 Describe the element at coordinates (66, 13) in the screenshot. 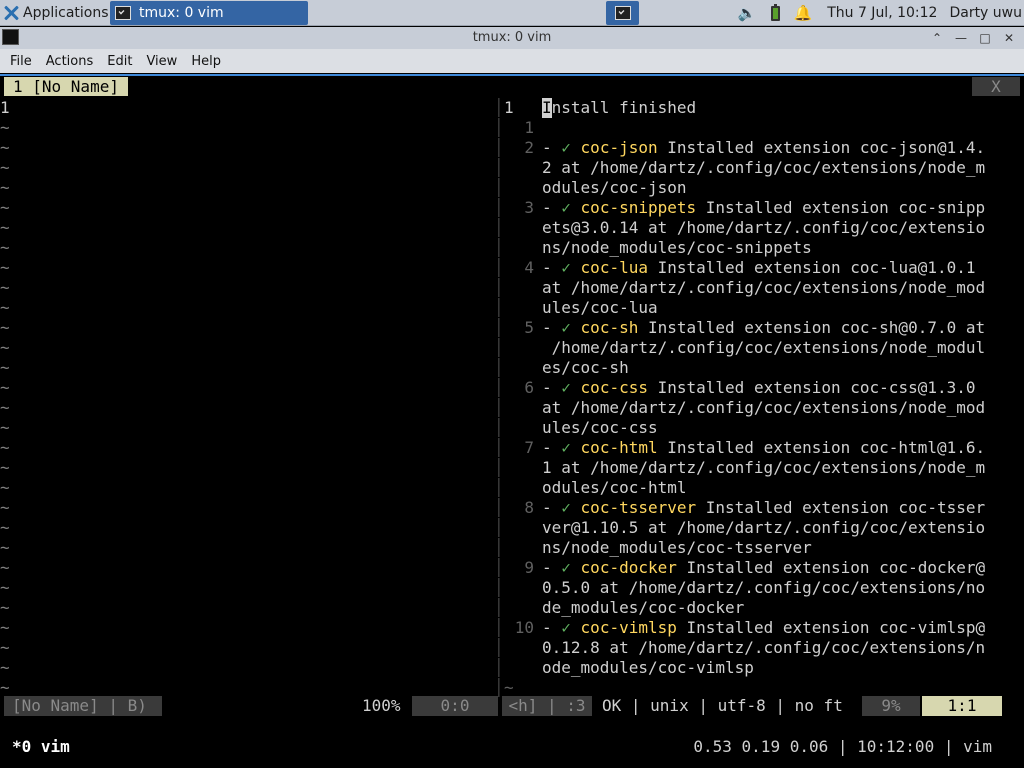

I see `applications-label: Applications` at that location.